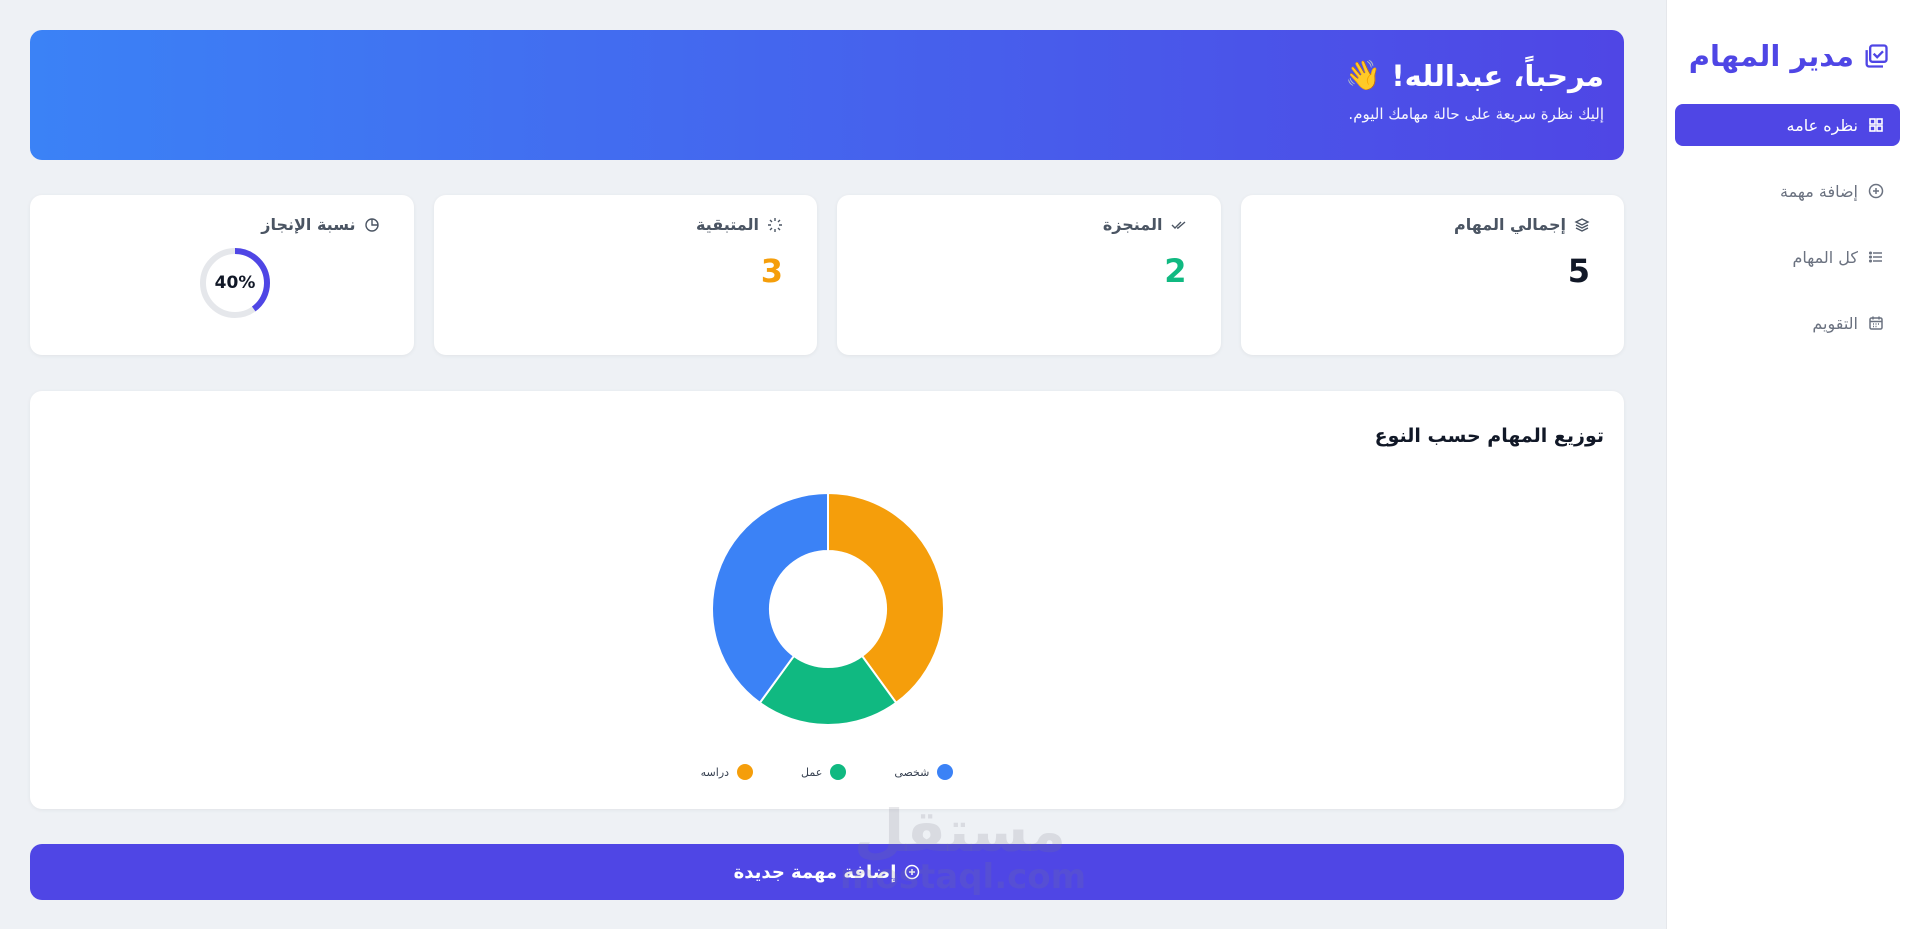  I want to click on grid-icon, so click(1876, 125).